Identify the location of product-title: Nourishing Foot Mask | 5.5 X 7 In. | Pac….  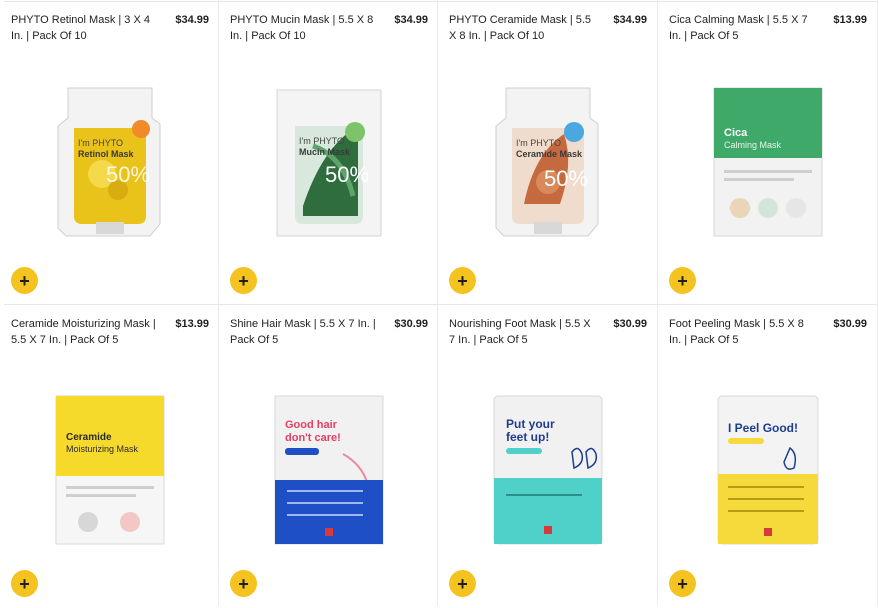
(524, 332).